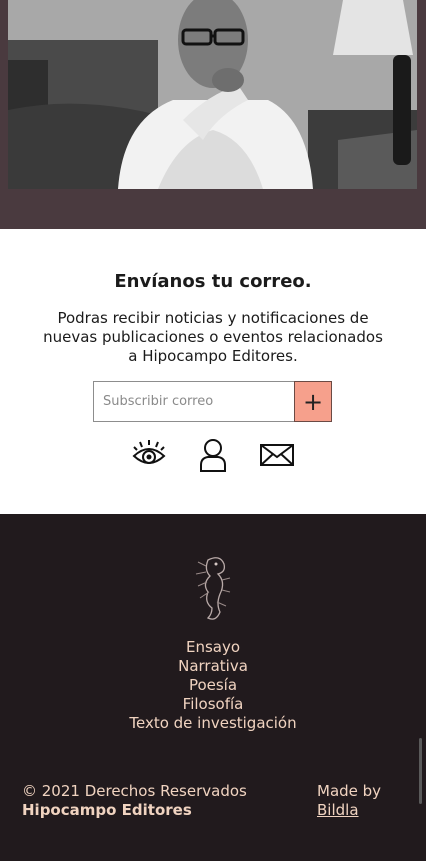 This screenshot has height=861, width=426. I want to click on subscribe-button: +, so click(313, 401).